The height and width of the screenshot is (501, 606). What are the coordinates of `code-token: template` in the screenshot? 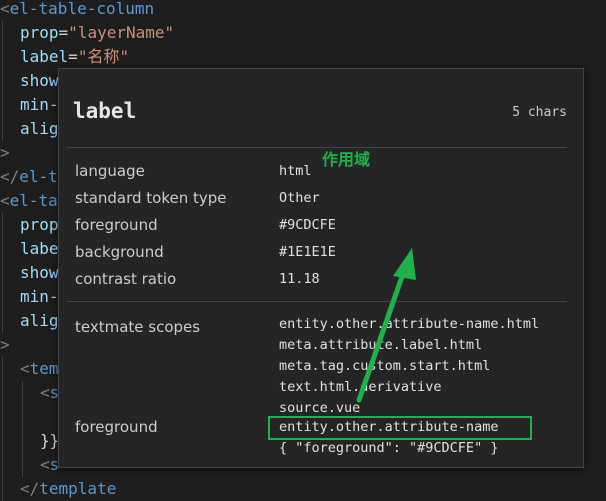 It's located at (78, 488).